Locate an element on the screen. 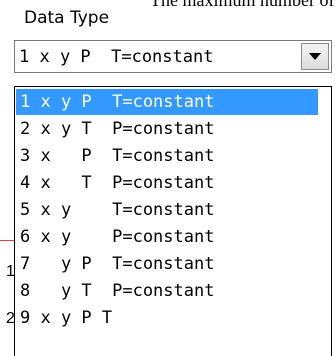 The height and width of the screenshot is (356, 335). background-window-edge: 1 2 is located at coordinates (7, 218).